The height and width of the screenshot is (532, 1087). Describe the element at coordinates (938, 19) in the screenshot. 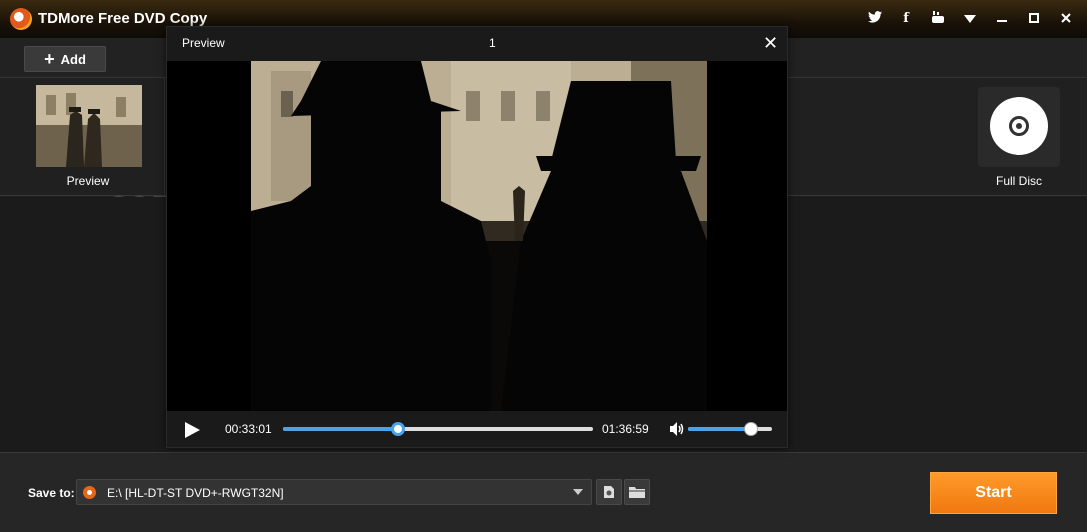

I see `youtube-icon` at that location.